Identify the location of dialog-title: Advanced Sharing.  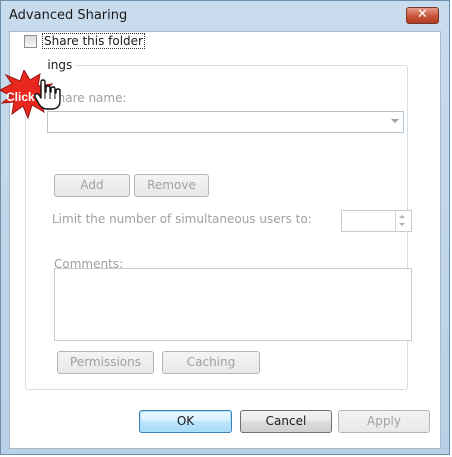
(68, 15).